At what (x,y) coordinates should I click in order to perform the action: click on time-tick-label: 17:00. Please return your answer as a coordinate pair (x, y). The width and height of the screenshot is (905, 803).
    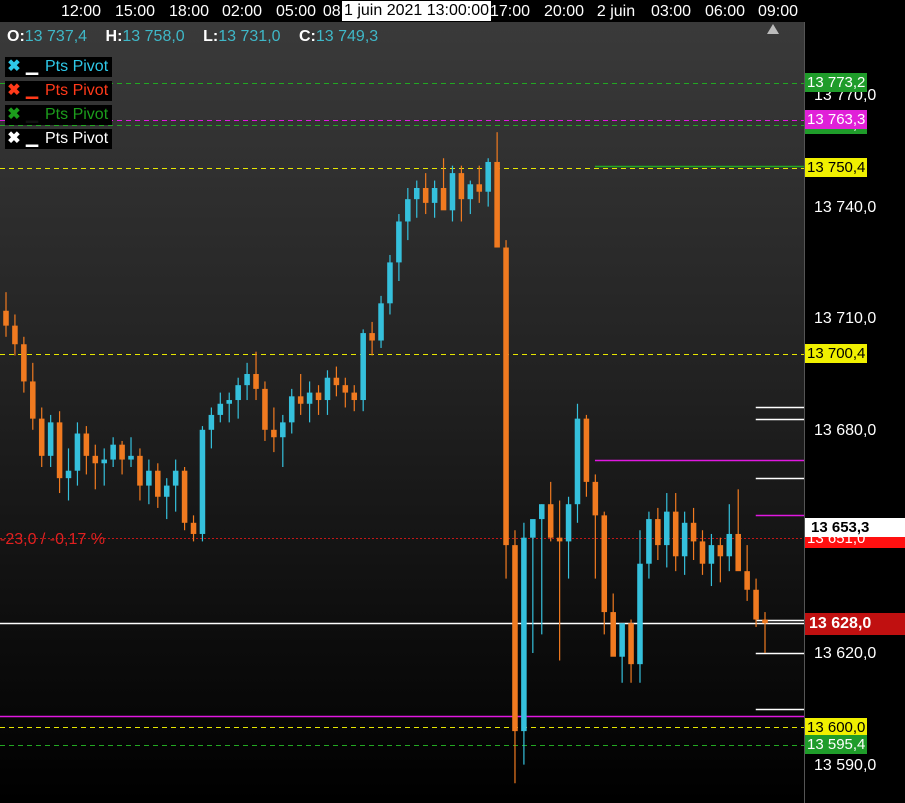
    Looking at the image, I should click on (510, 11).